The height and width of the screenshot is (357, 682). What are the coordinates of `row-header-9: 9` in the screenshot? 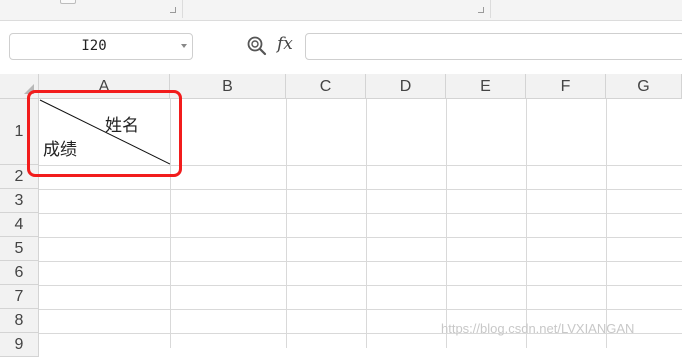 It's located at (19, 345).